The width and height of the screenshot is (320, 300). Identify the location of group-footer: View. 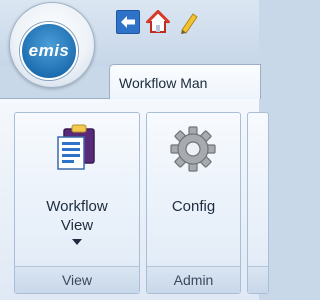
(77, 279).